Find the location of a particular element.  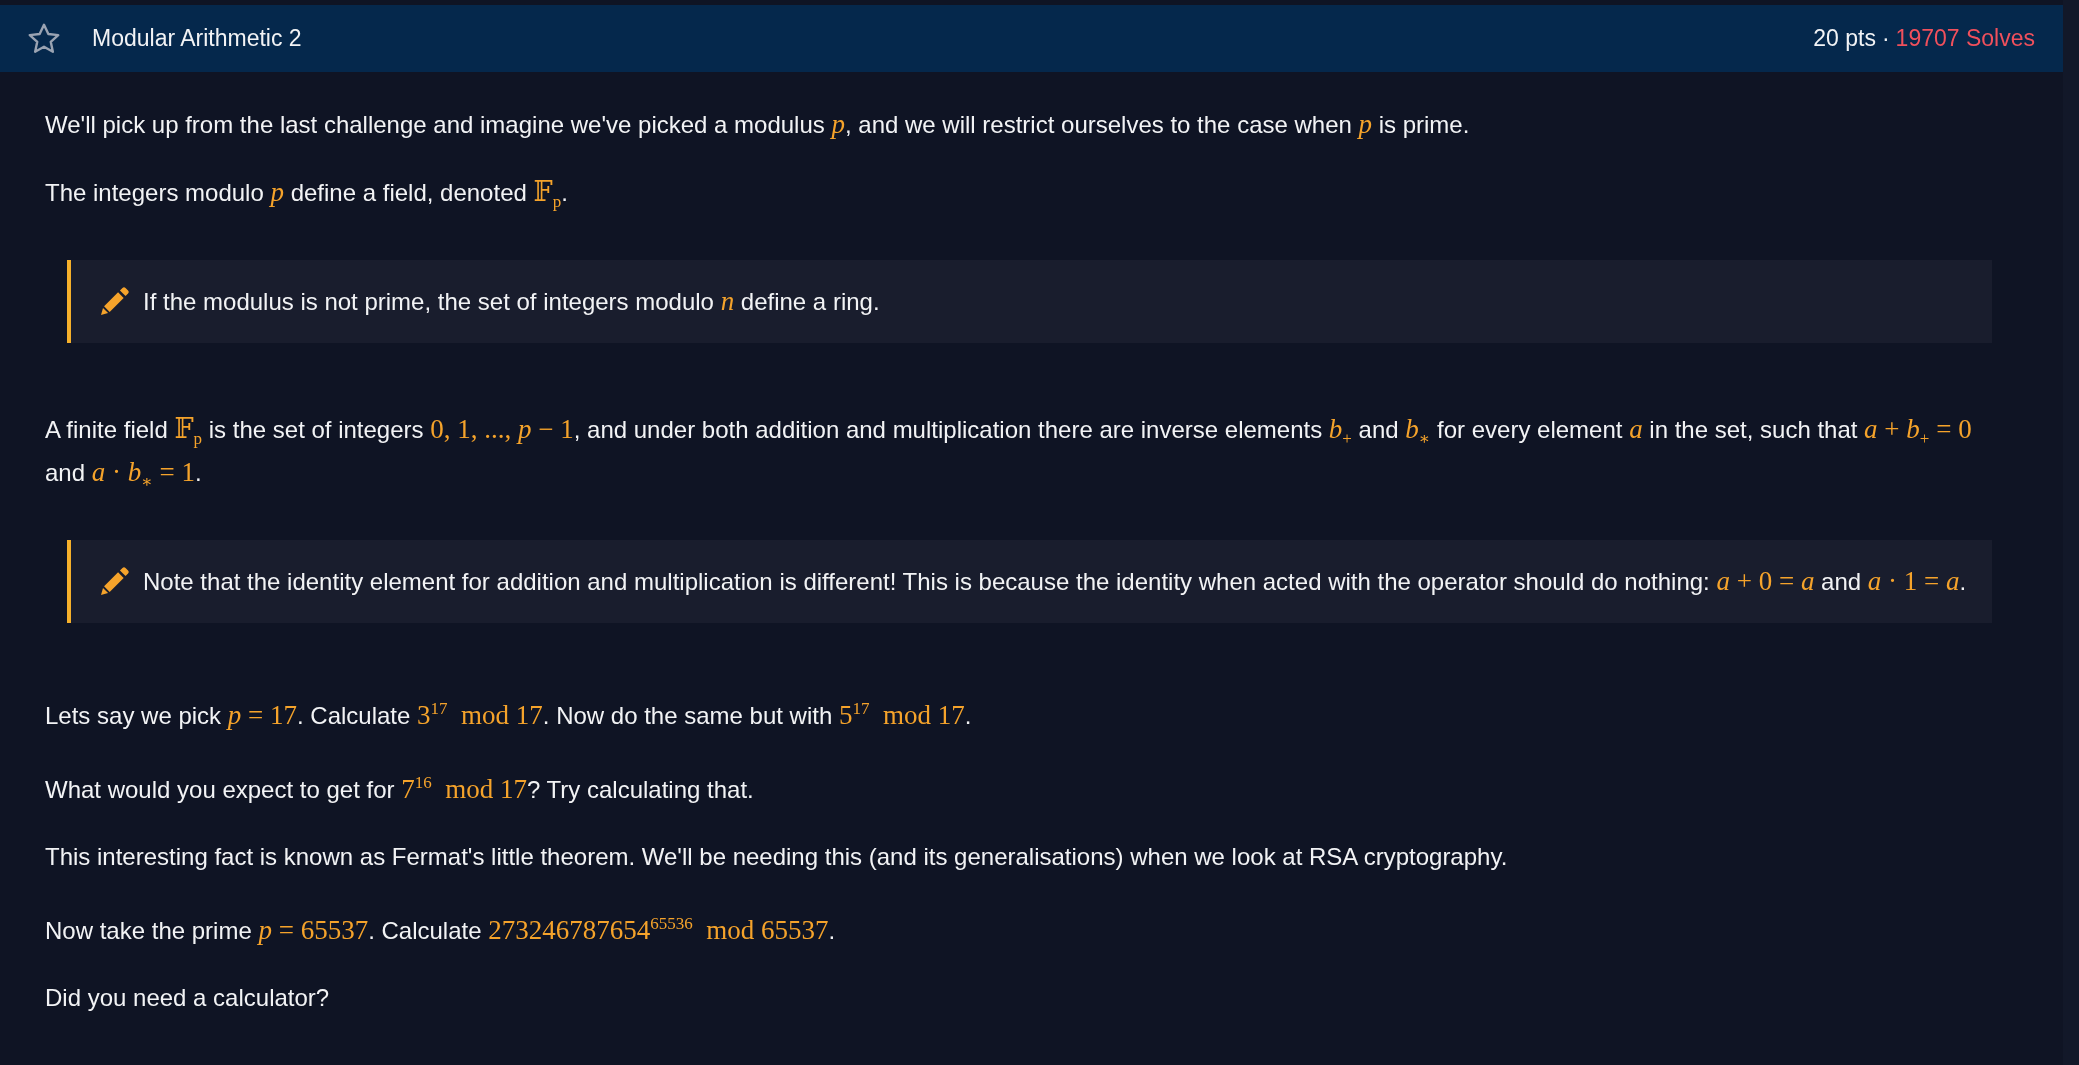

paragraph: Now take the prime p = 65537. Calculate 273246787654$^{65536}$ mod 65537. is located at coordinates (441, 930).